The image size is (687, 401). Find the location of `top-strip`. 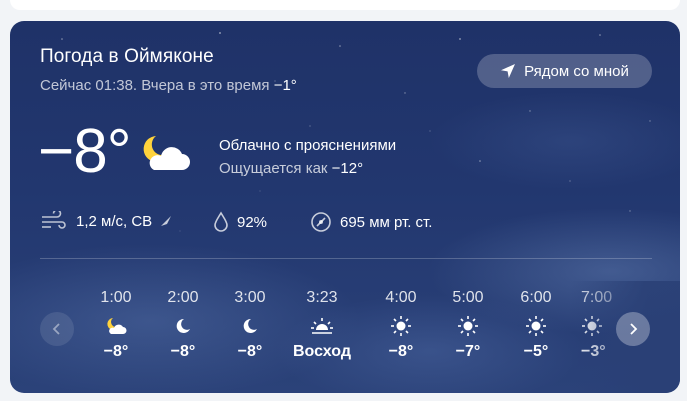

top-strip is located at coordinates (345, 5).